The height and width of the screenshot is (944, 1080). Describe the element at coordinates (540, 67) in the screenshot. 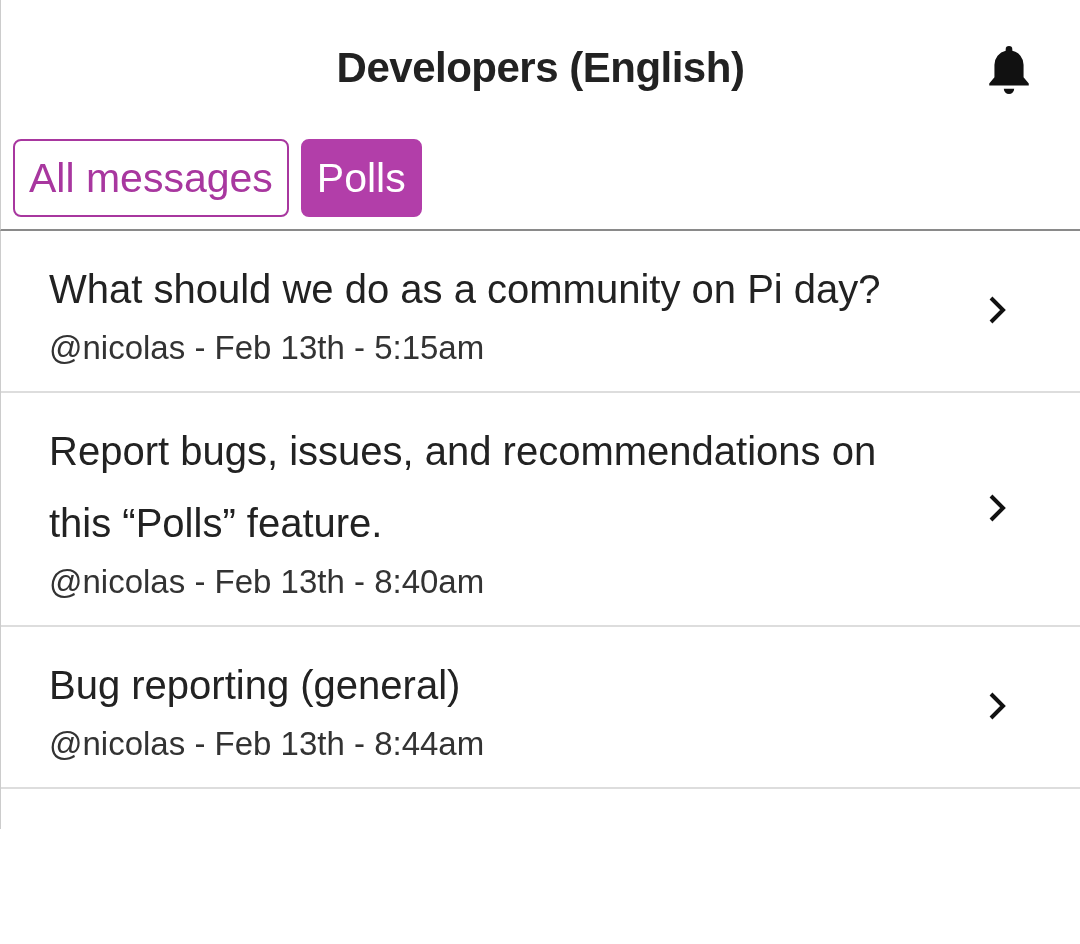

I see `channel-title: Developers (English)` at that location.